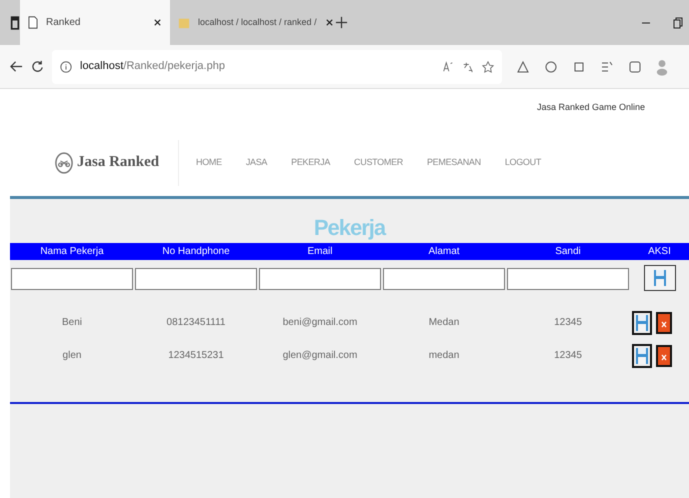 The image size is (689, 498). What do you see at coordinates (453, 163) in the screenshot?
I see `nav-link: PEMESANAN` at bounding box center [453, 163].